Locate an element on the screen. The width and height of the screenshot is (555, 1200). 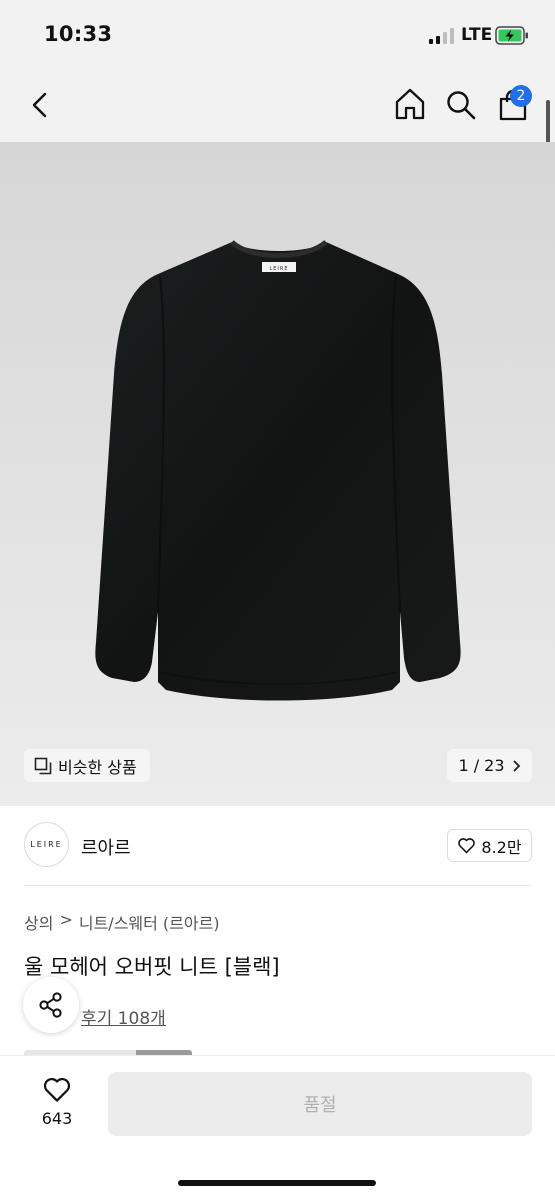
network-label: LTE is located at coordinates (477, 35).